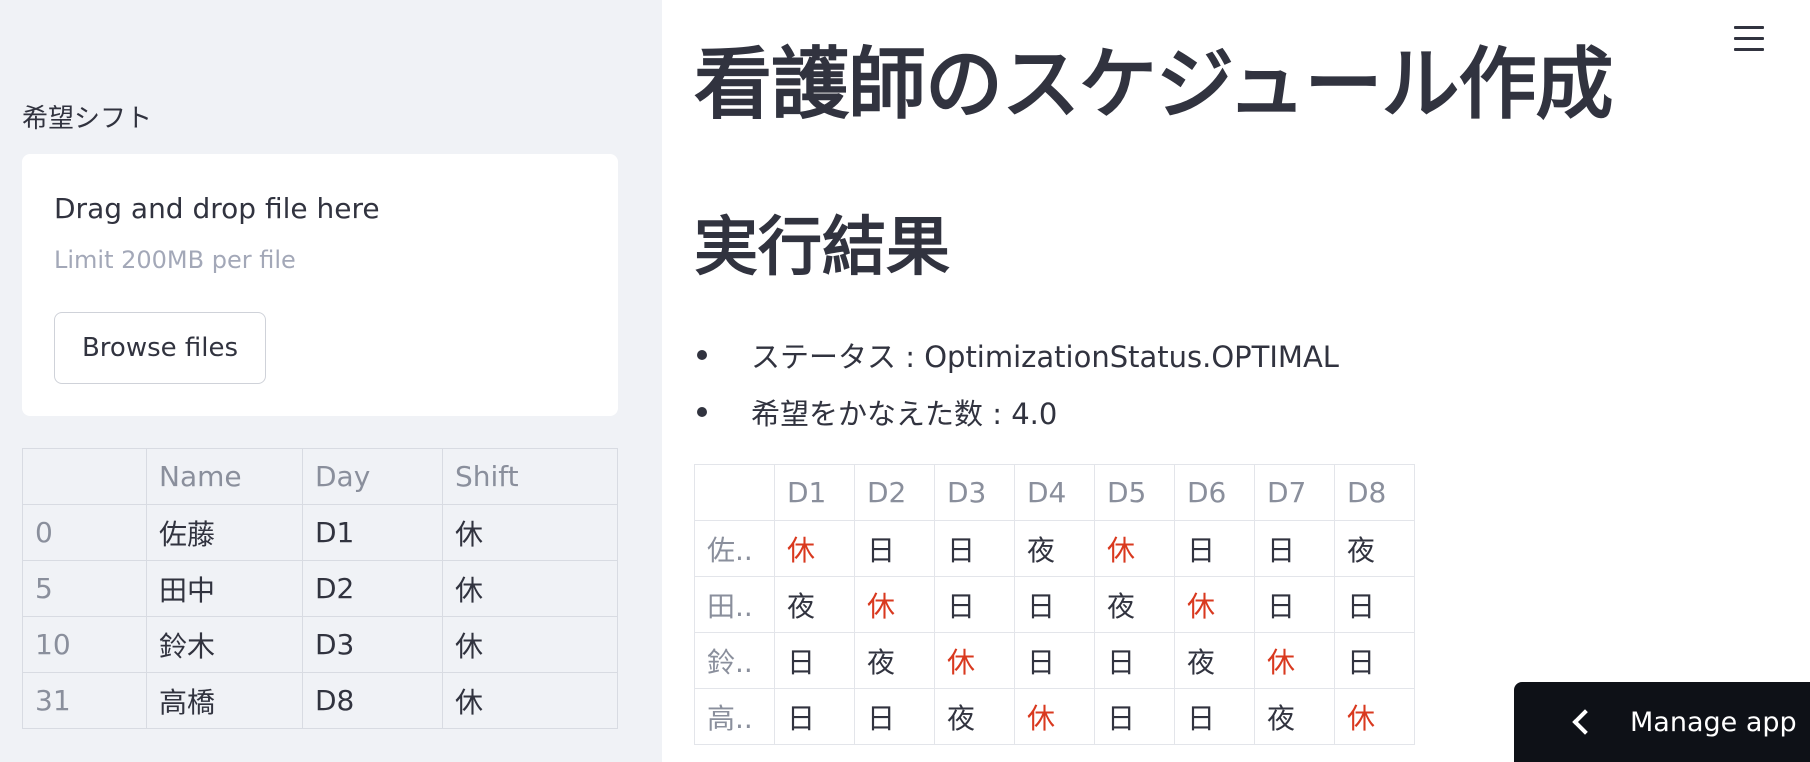  What do you see at coordinates (1585, 722) in the screenshot?
I see `chevron-left-icon` at bounding box center [1585, 722].